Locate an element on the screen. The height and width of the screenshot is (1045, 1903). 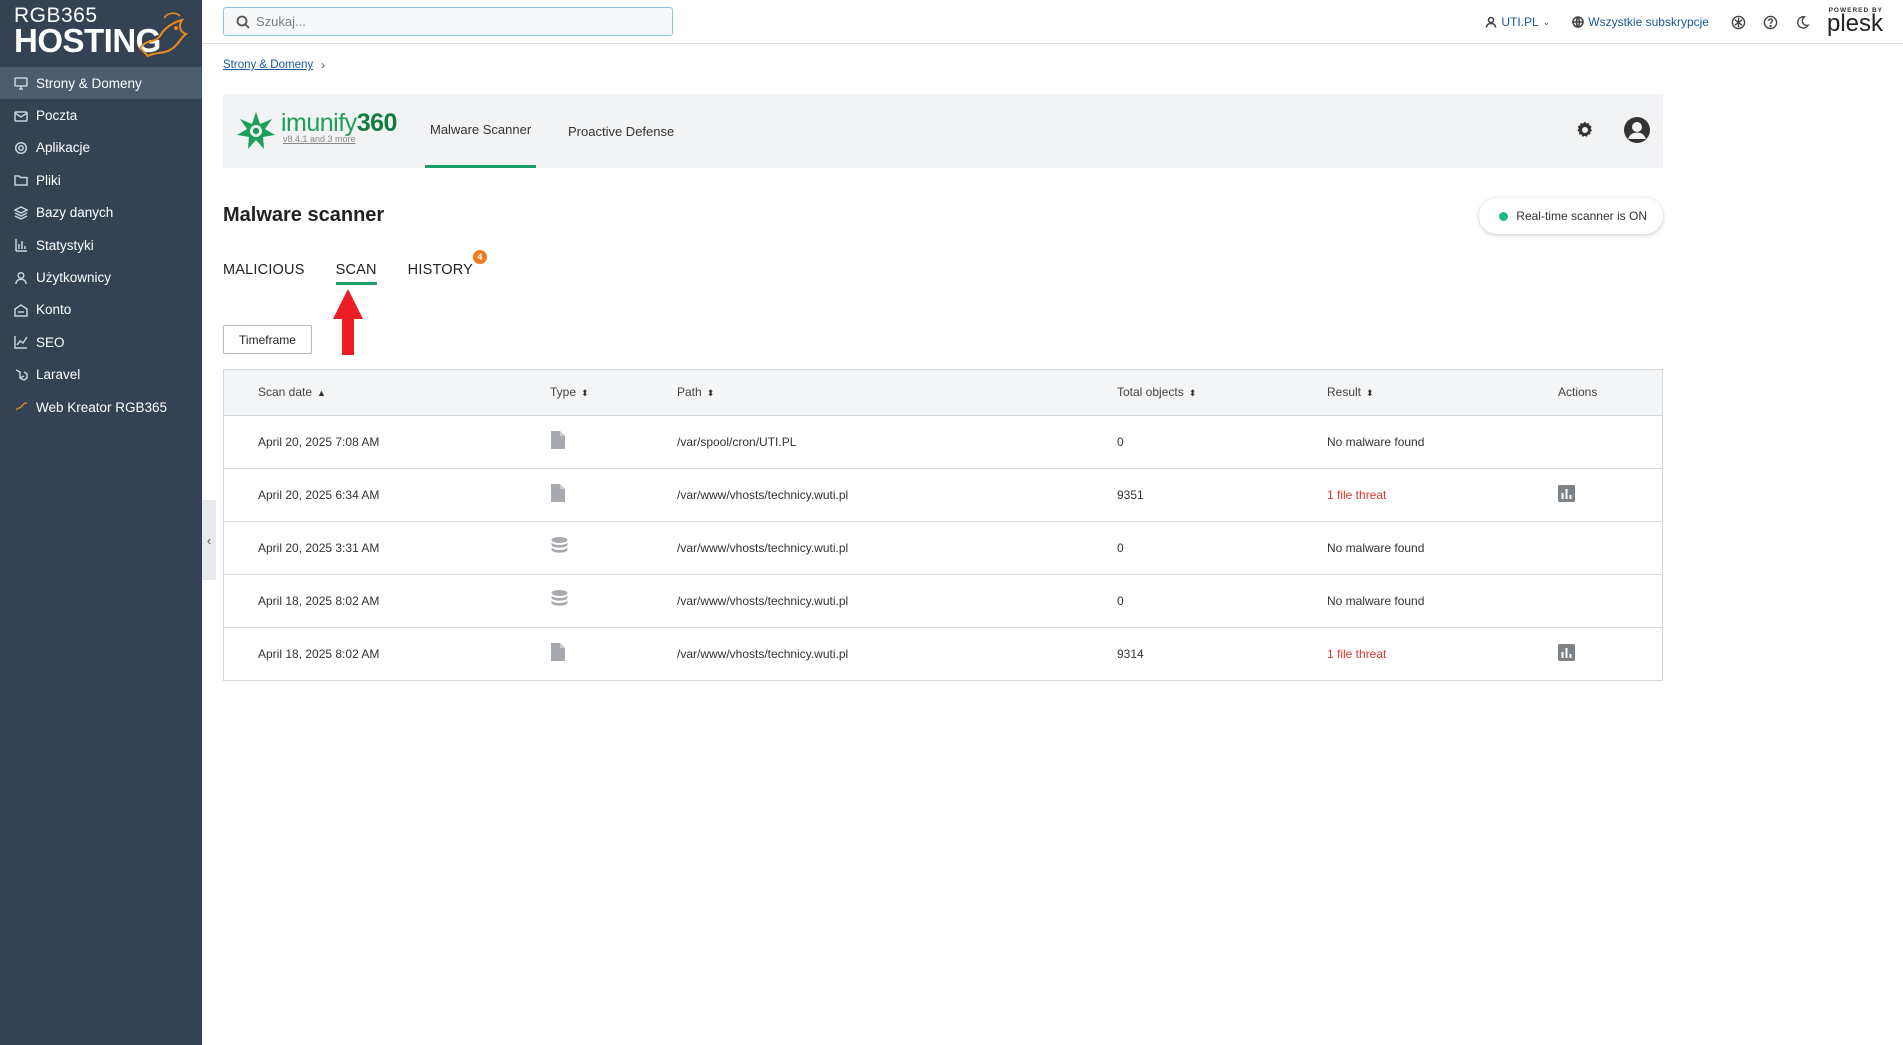
plesk-label: plesk is located at coordinates (1854, 24).